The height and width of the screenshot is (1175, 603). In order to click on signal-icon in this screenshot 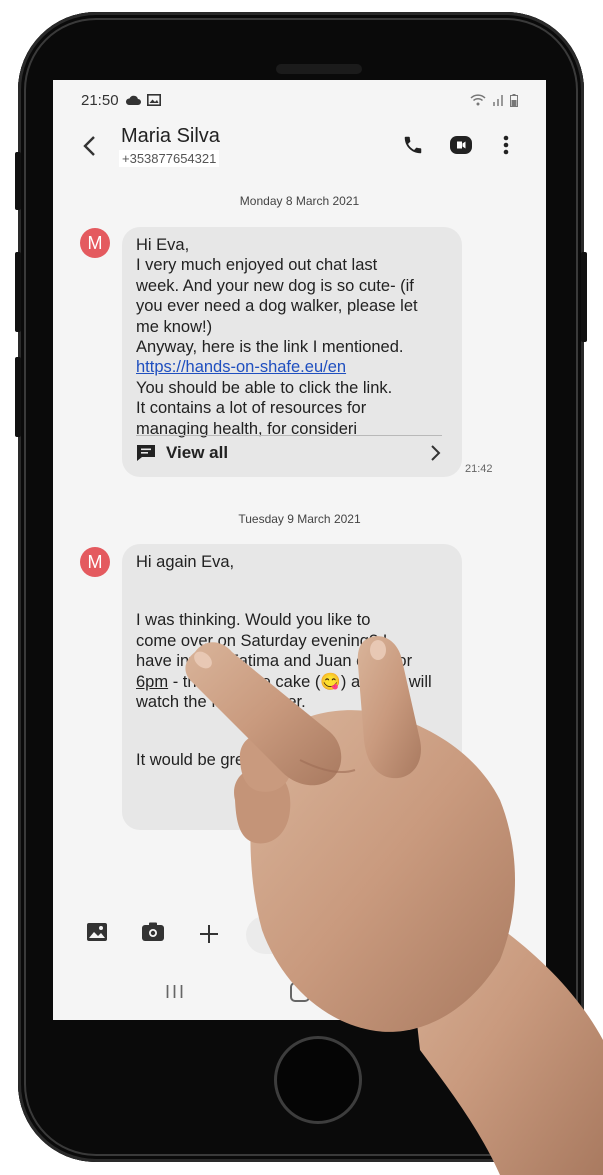, I will do `click(498, 100)`.